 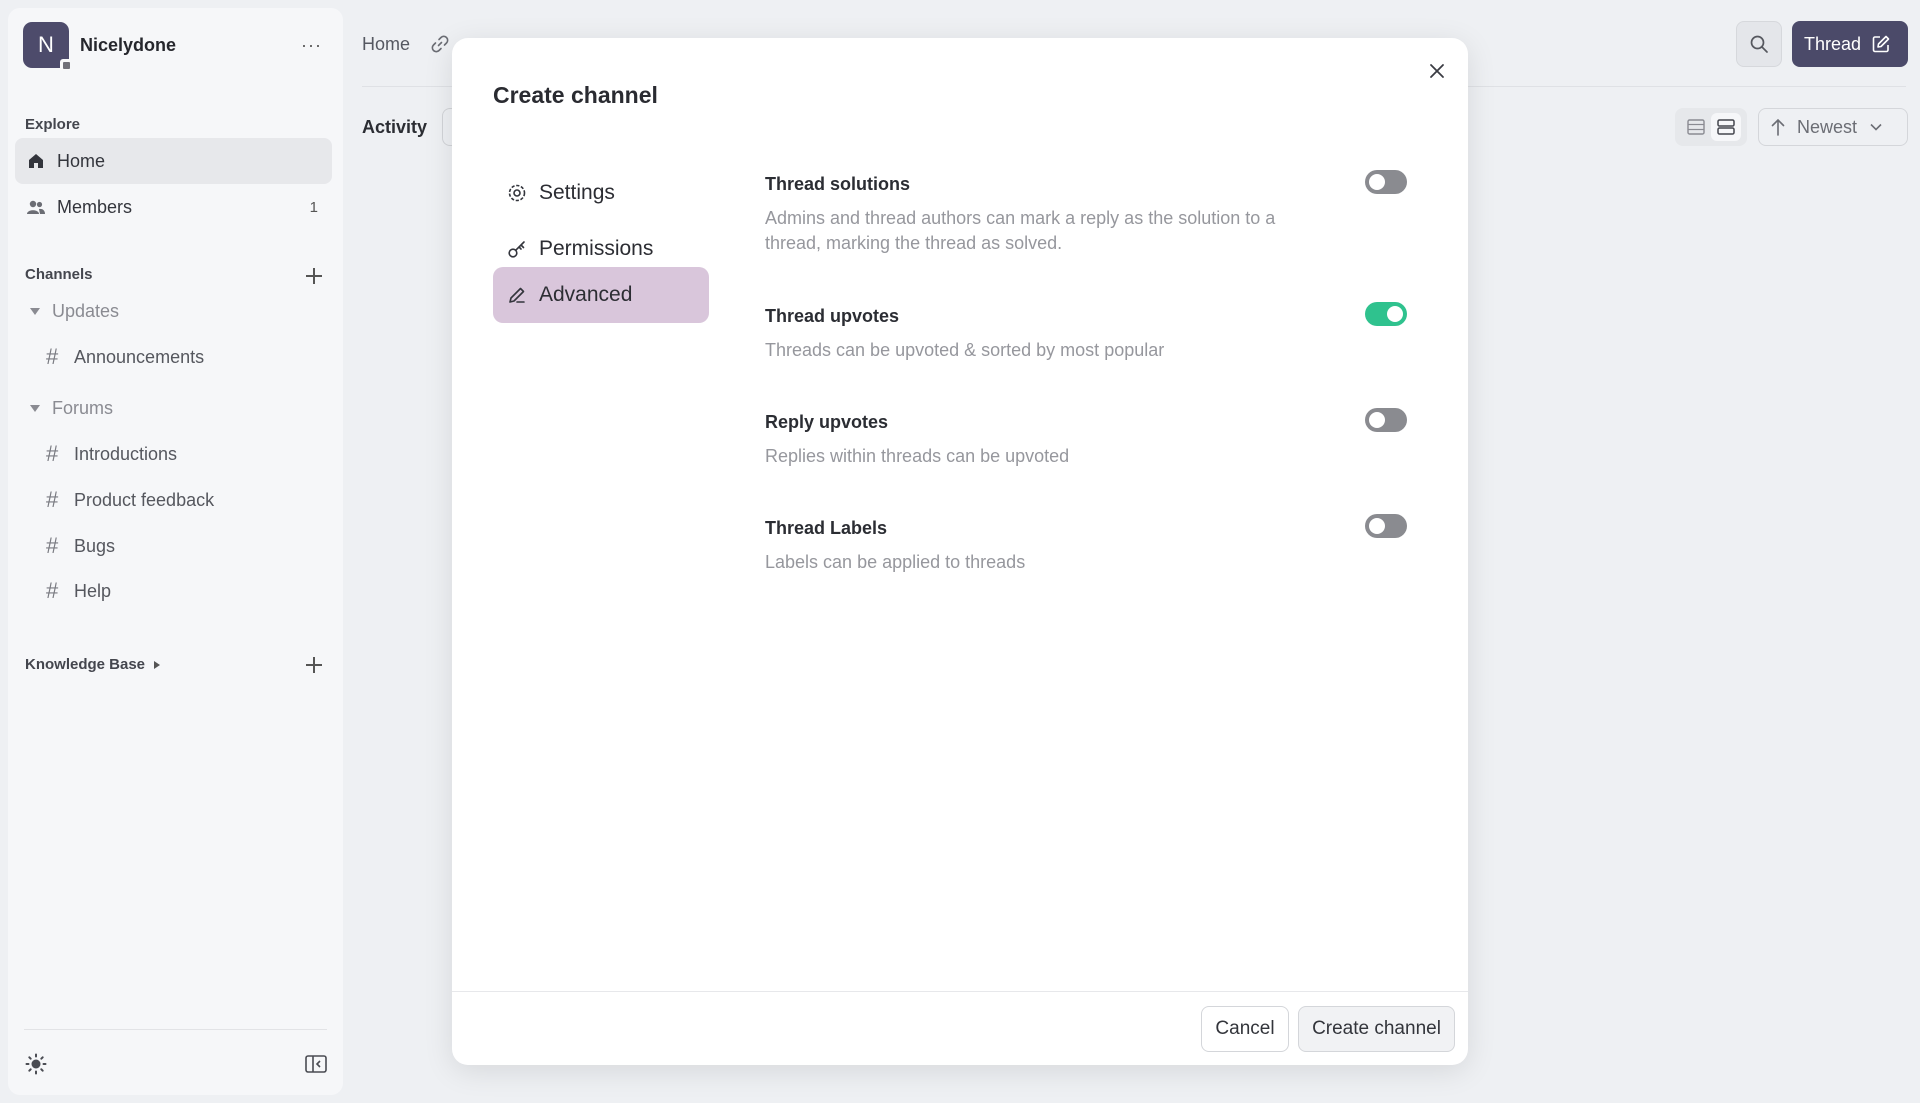 What do you see at coordinates (95, 206) in the screenshot?
I see `sidebar-item-label: Members` at bounding box center [95, 206].